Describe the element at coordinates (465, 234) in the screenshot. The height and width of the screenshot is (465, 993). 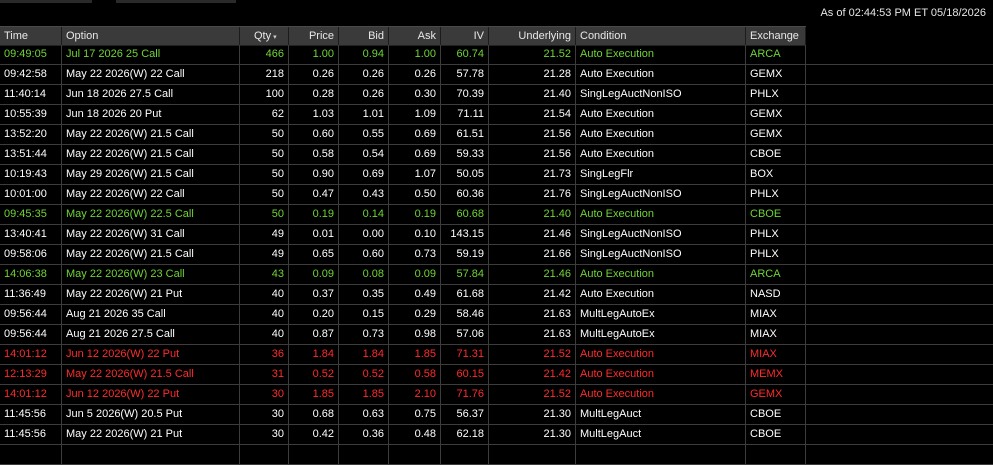
I see `cell-iv: 143.15` at that location.